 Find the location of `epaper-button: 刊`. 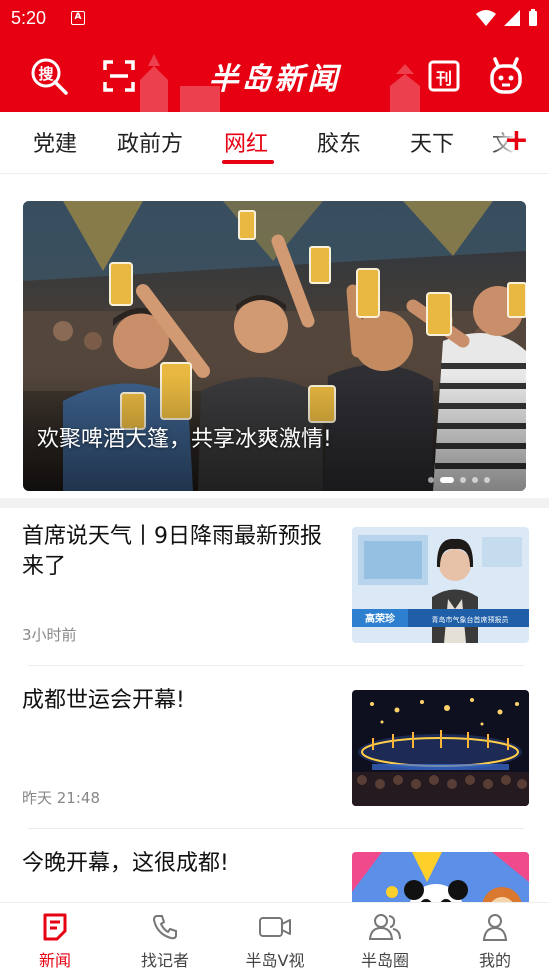

epaper-button: 刊 is located at coordinates (444, 76).